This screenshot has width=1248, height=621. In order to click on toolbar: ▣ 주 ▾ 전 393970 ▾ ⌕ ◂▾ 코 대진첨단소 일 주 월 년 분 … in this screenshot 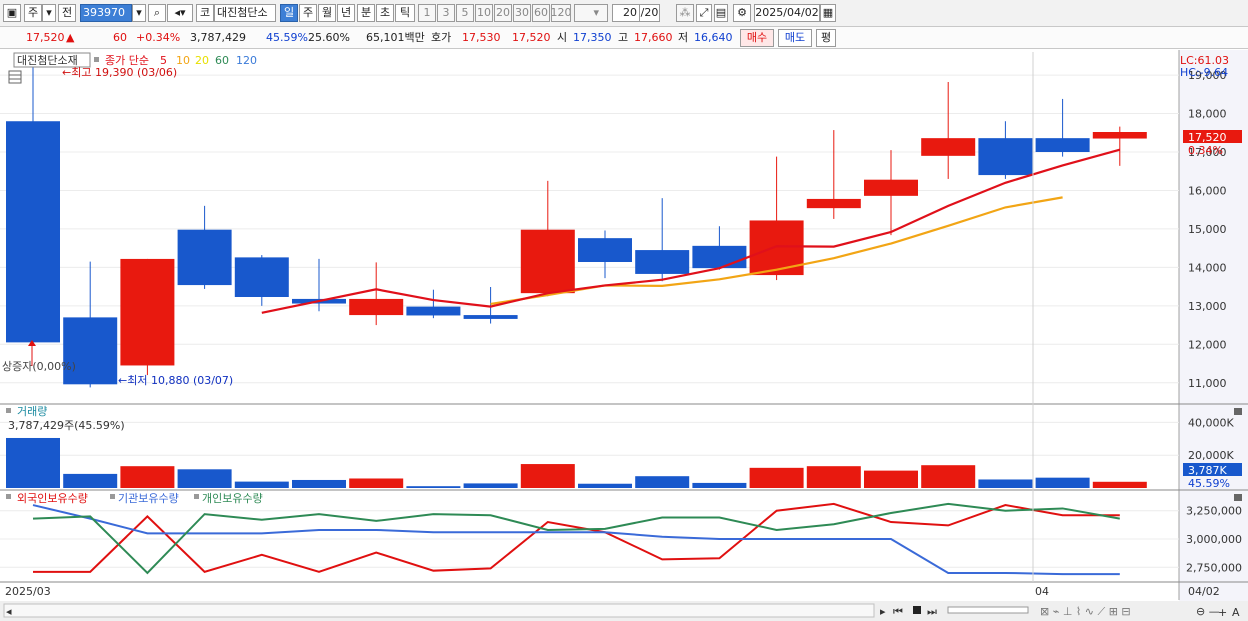, I will do `click(624, 13)`.